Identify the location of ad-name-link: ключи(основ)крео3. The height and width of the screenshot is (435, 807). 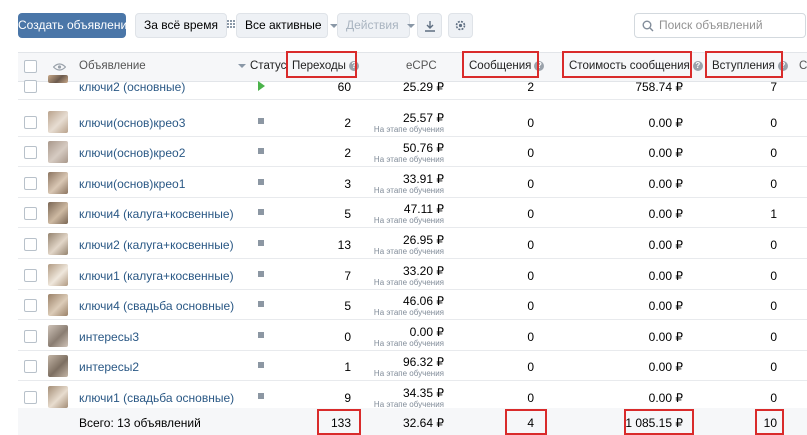
(132, 123).